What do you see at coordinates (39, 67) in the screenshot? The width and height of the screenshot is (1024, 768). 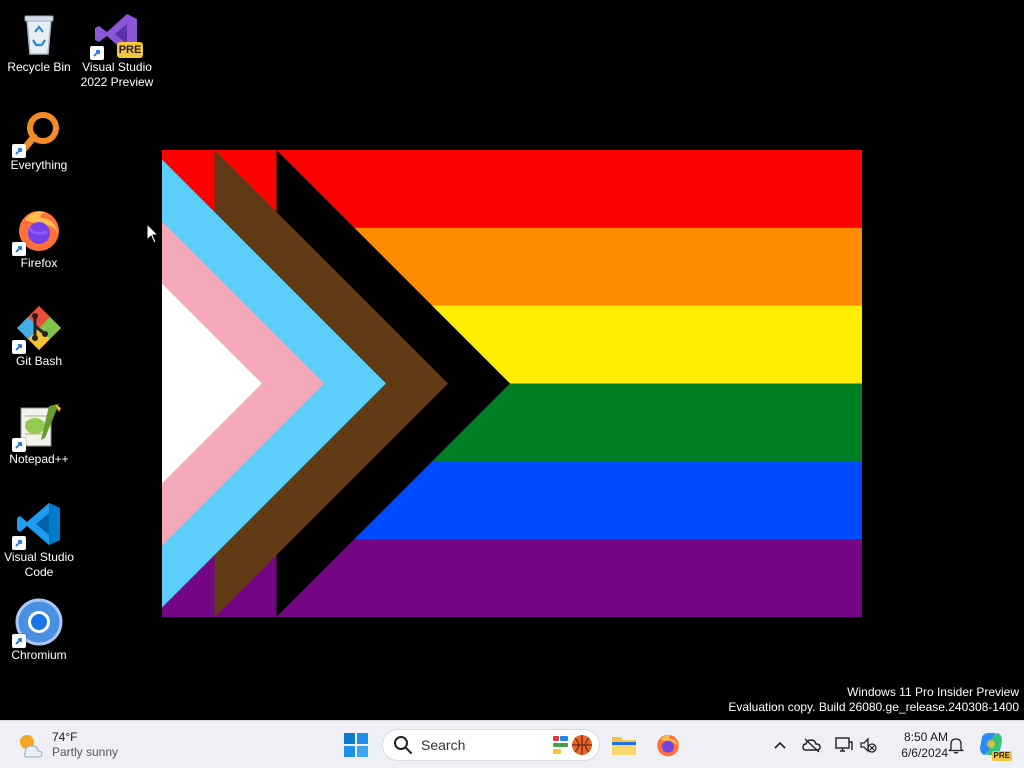 I see `desktop-icon-label: Recycle Bin` at bounding box center [39, 67].